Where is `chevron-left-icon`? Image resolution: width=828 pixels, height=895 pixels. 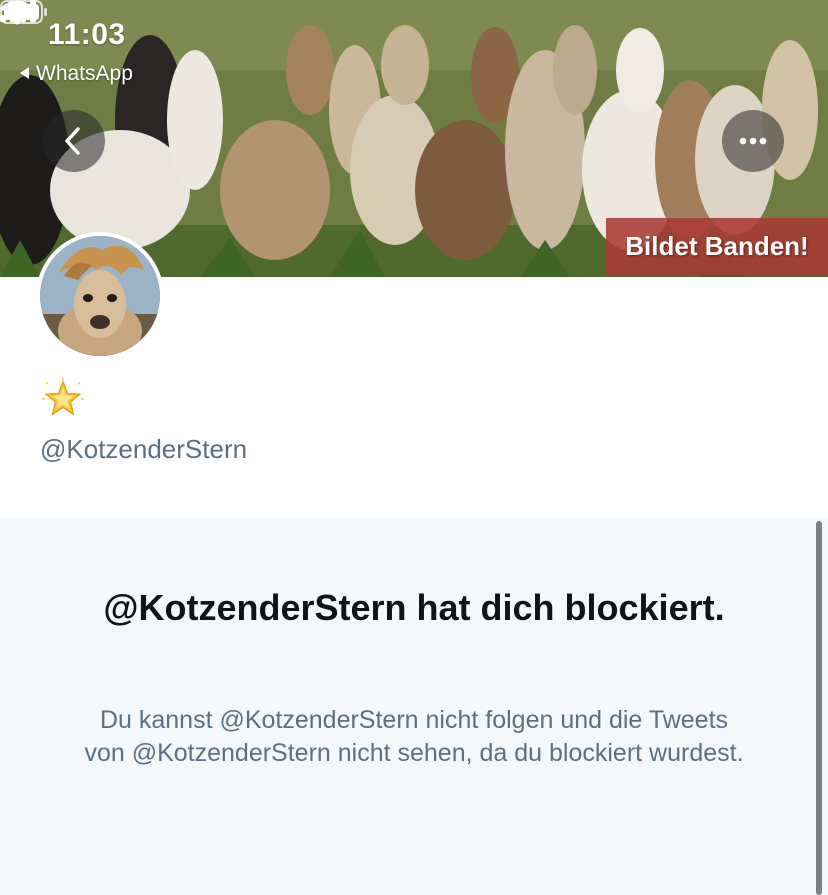
chevron-left-icon is located at coordinates (72, 141).